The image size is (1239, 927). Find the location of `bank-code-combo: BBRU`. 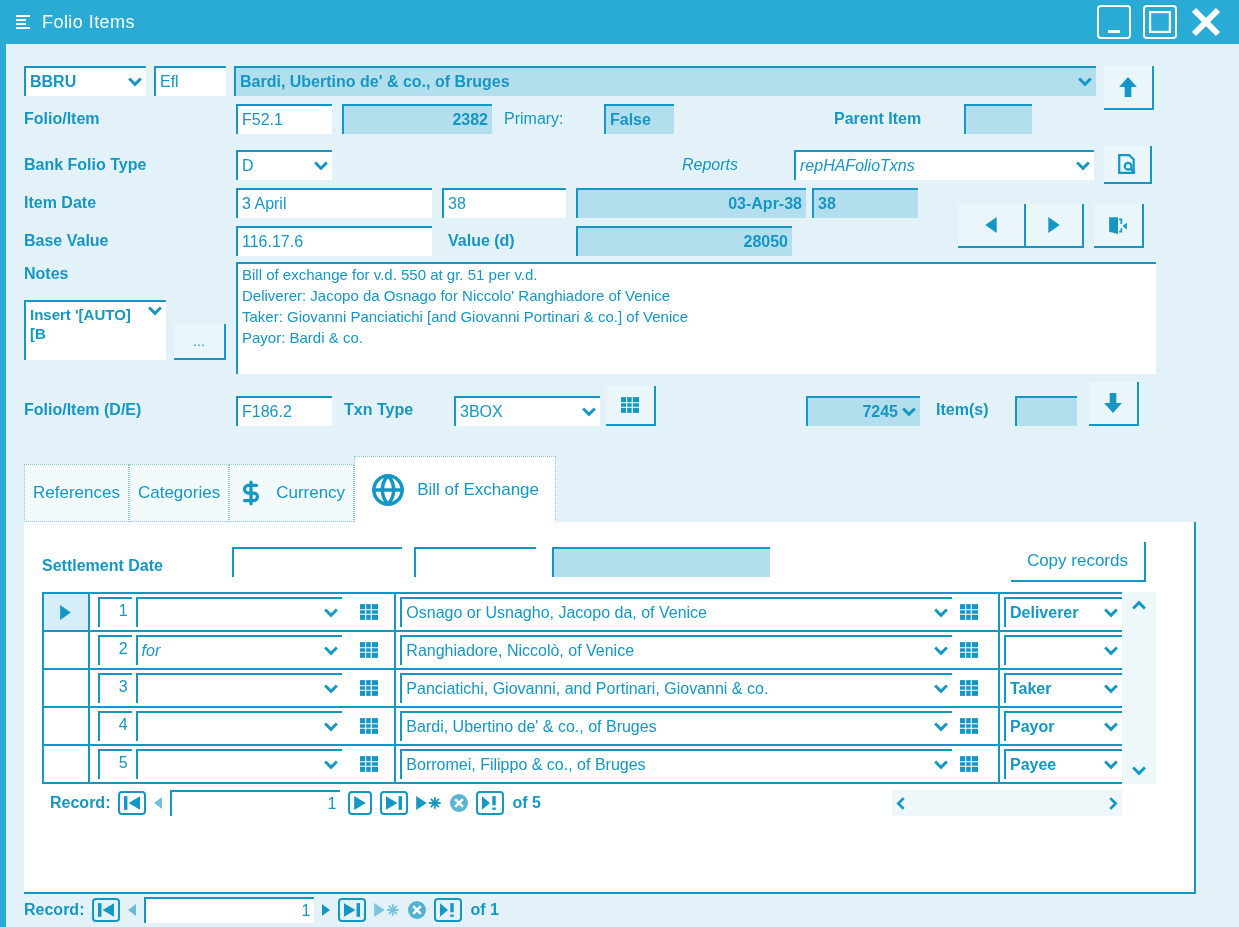

bank-code-combo: BBRU is located at coordinates (85, 81).